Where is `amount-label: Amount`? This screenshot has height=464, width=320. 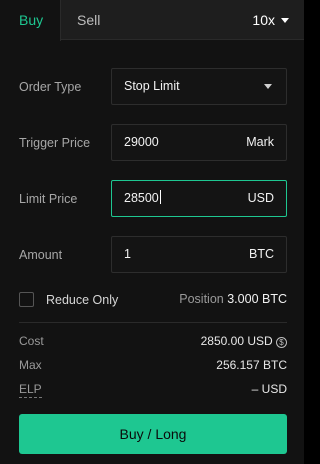
amount-label: Amount is located at coordinates (41, 255).